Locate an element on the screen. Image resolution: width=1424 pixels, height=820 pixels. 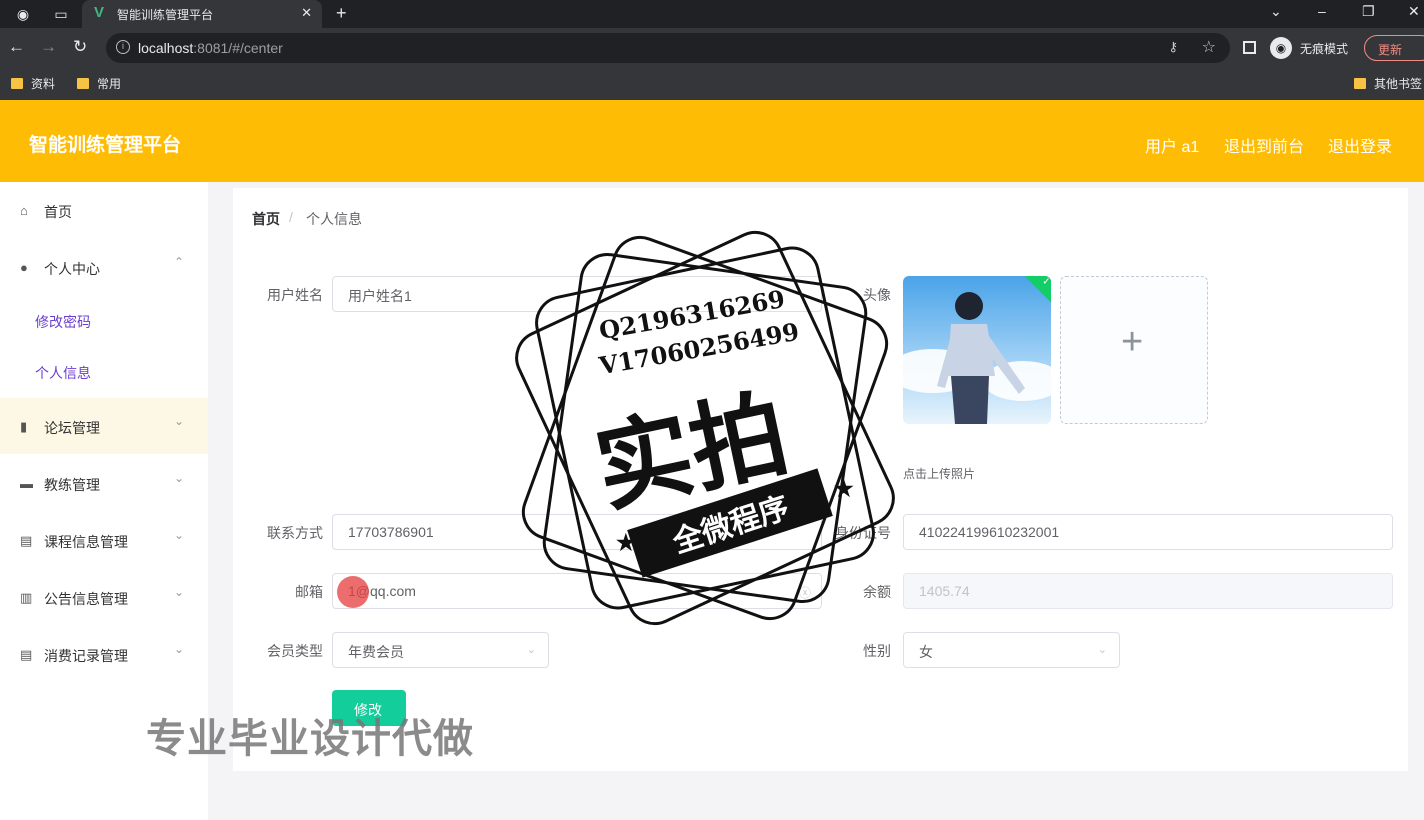
maximize-icon: ❐ is located at coordinates (1368, 11).